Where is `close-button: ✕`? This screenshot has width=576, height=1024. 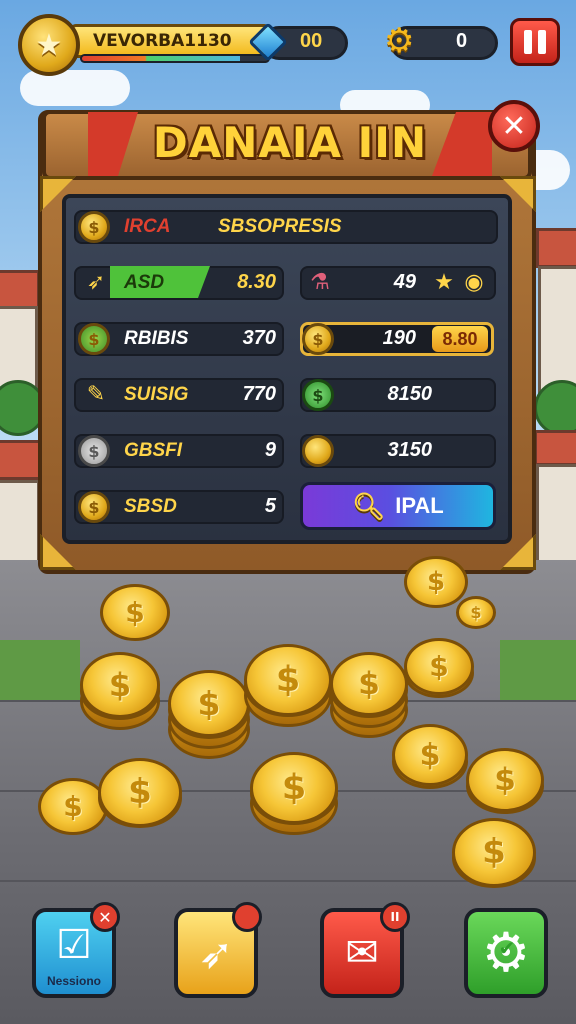
close-button: ✕ is located at coordinates (514, 126).